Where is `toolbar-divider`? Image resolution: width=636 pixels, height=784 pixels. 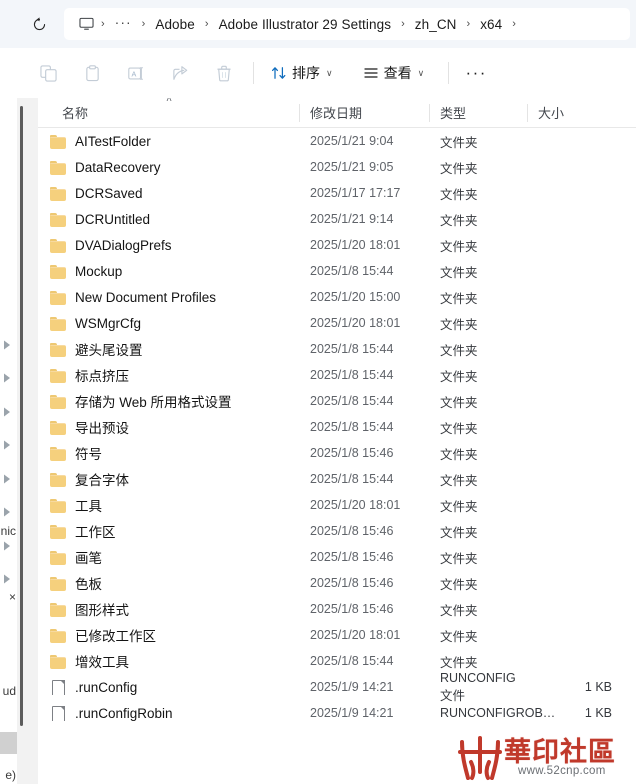
toolbar-divider is located at coordinates (253, 73).